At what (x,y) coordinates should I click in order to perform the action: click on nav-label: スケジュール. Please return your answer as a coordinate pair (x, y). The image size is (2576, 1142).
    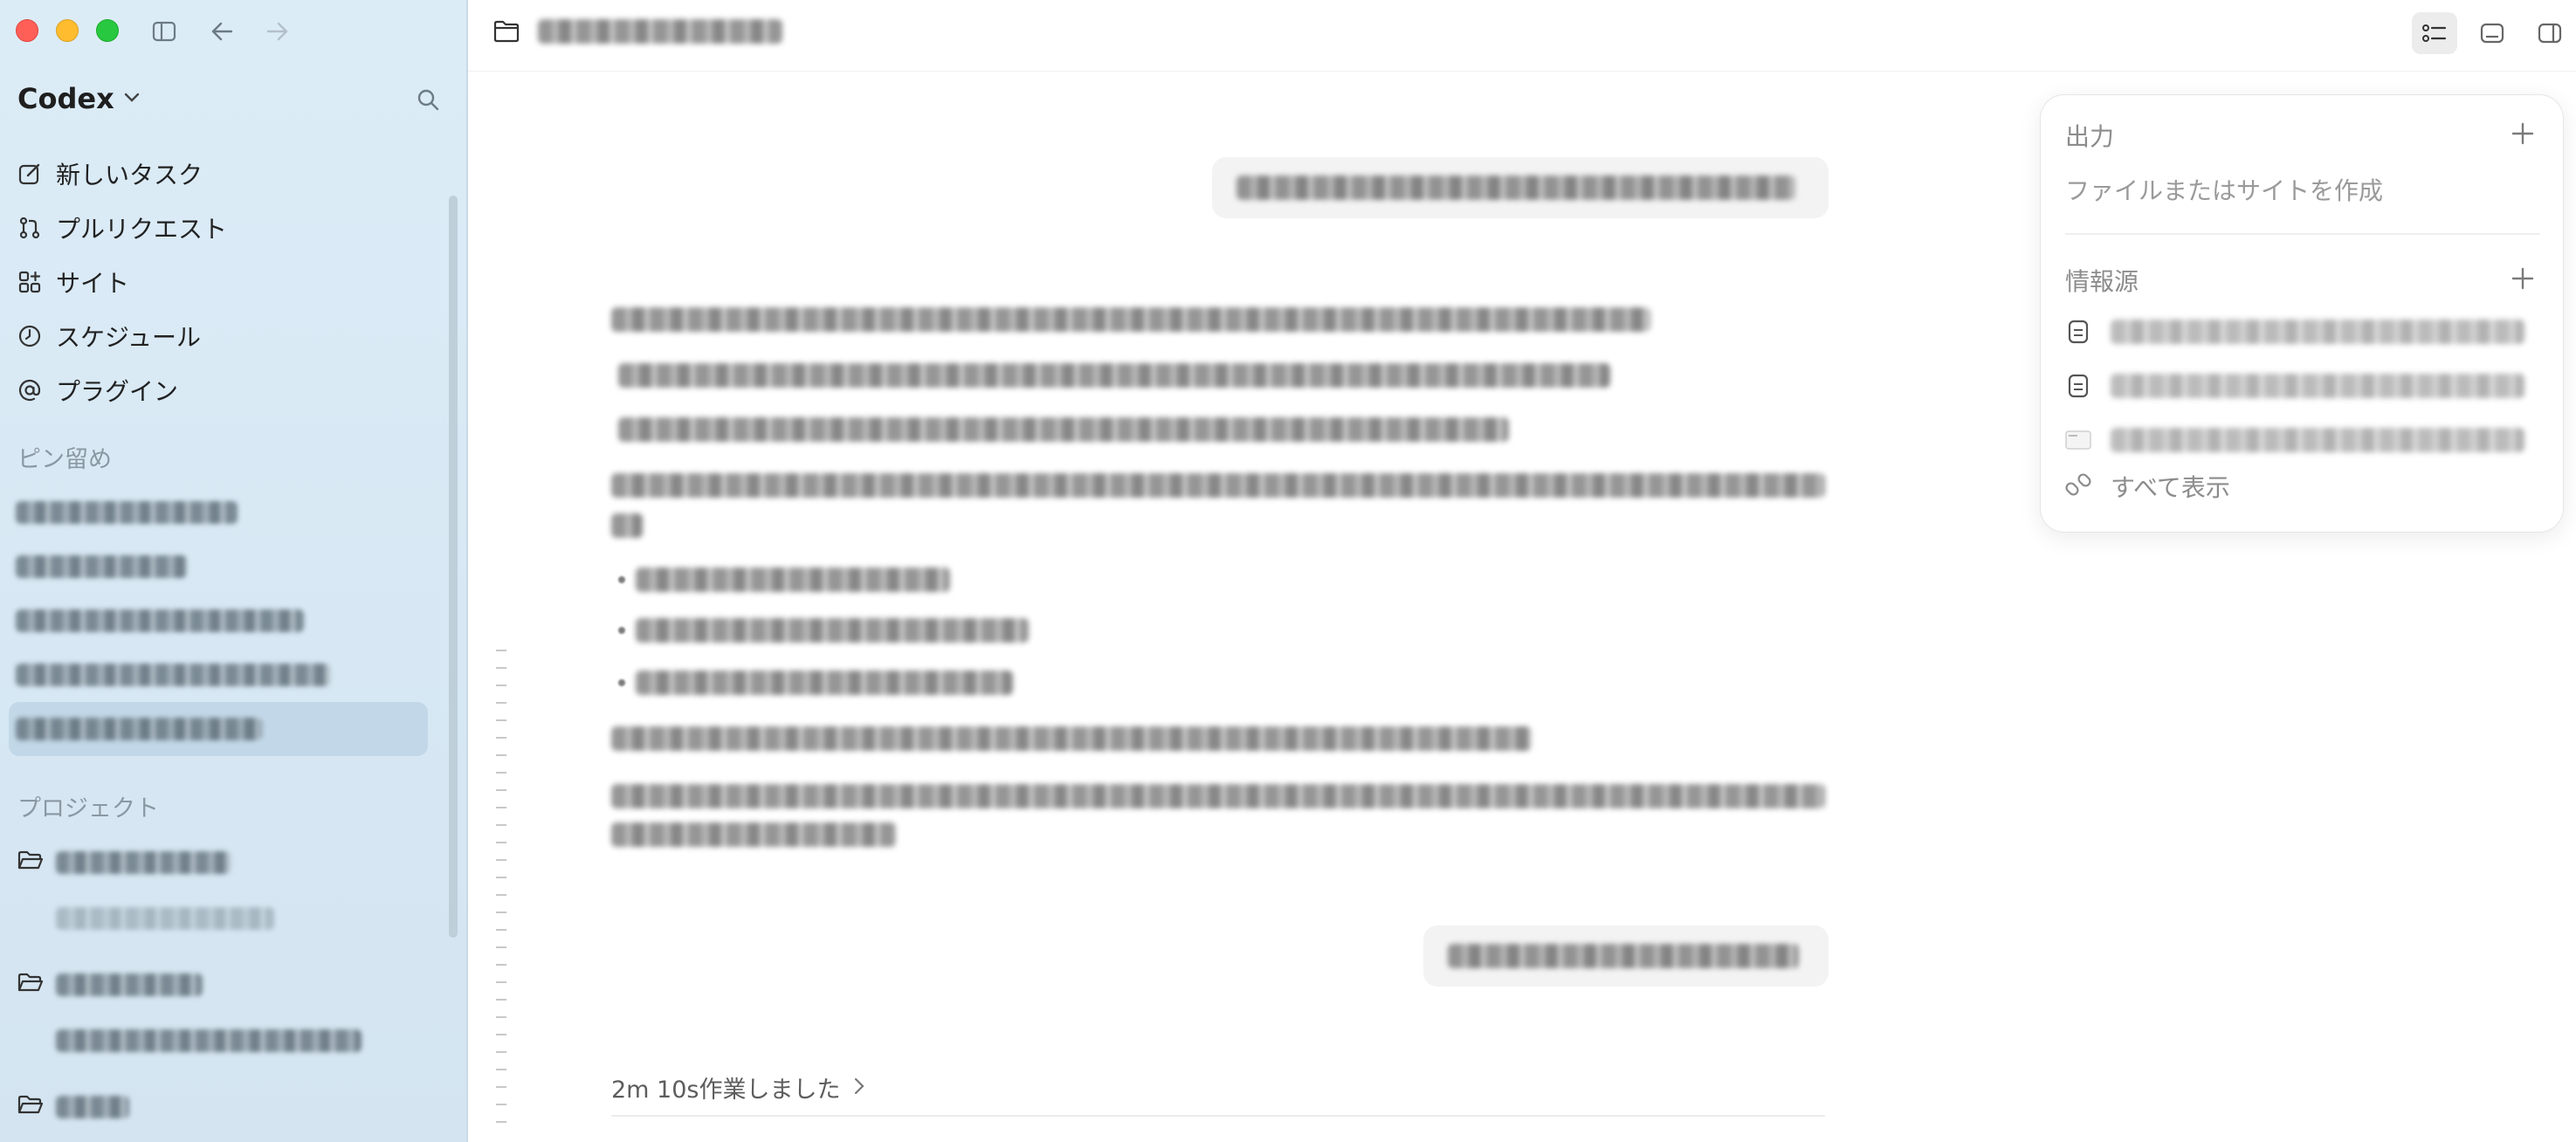
    Looking at the image, I should click on (129, 337).